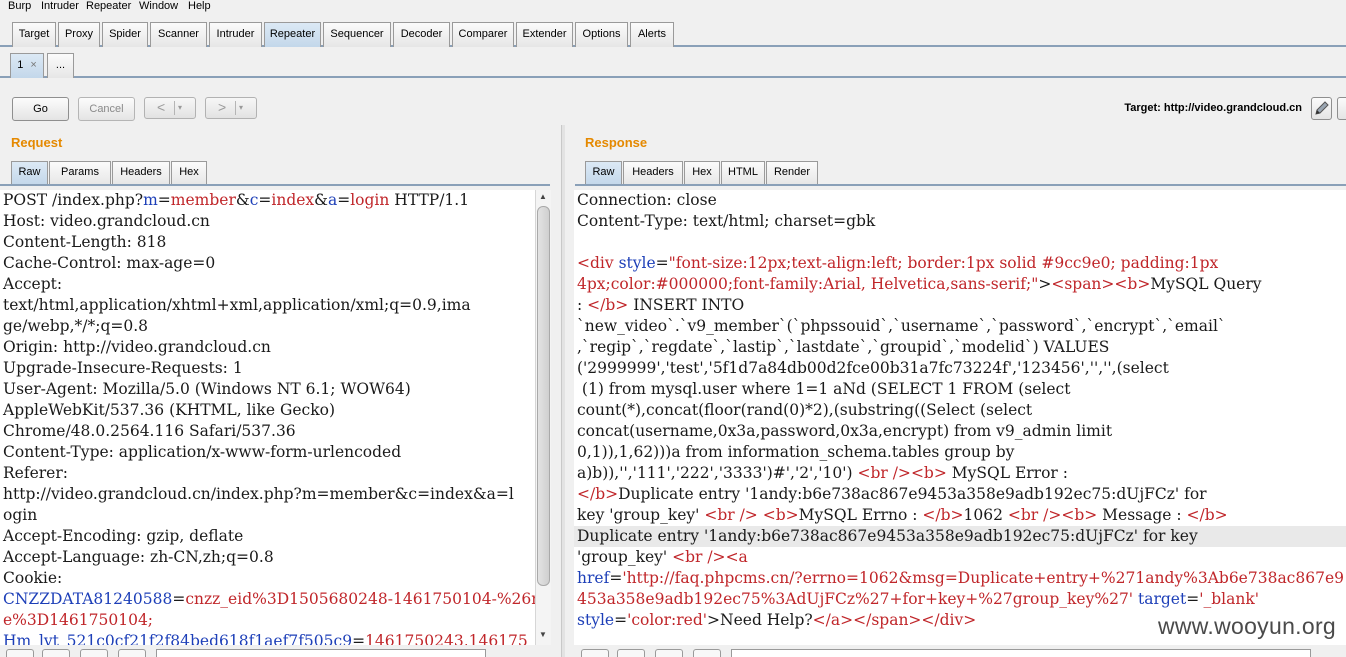 Image resolution: width=1346 pixels, height=657 pixels. Describe the element at coordinates (231, 108) in the screenshot. I see `forward-button: > ▾` at that location.